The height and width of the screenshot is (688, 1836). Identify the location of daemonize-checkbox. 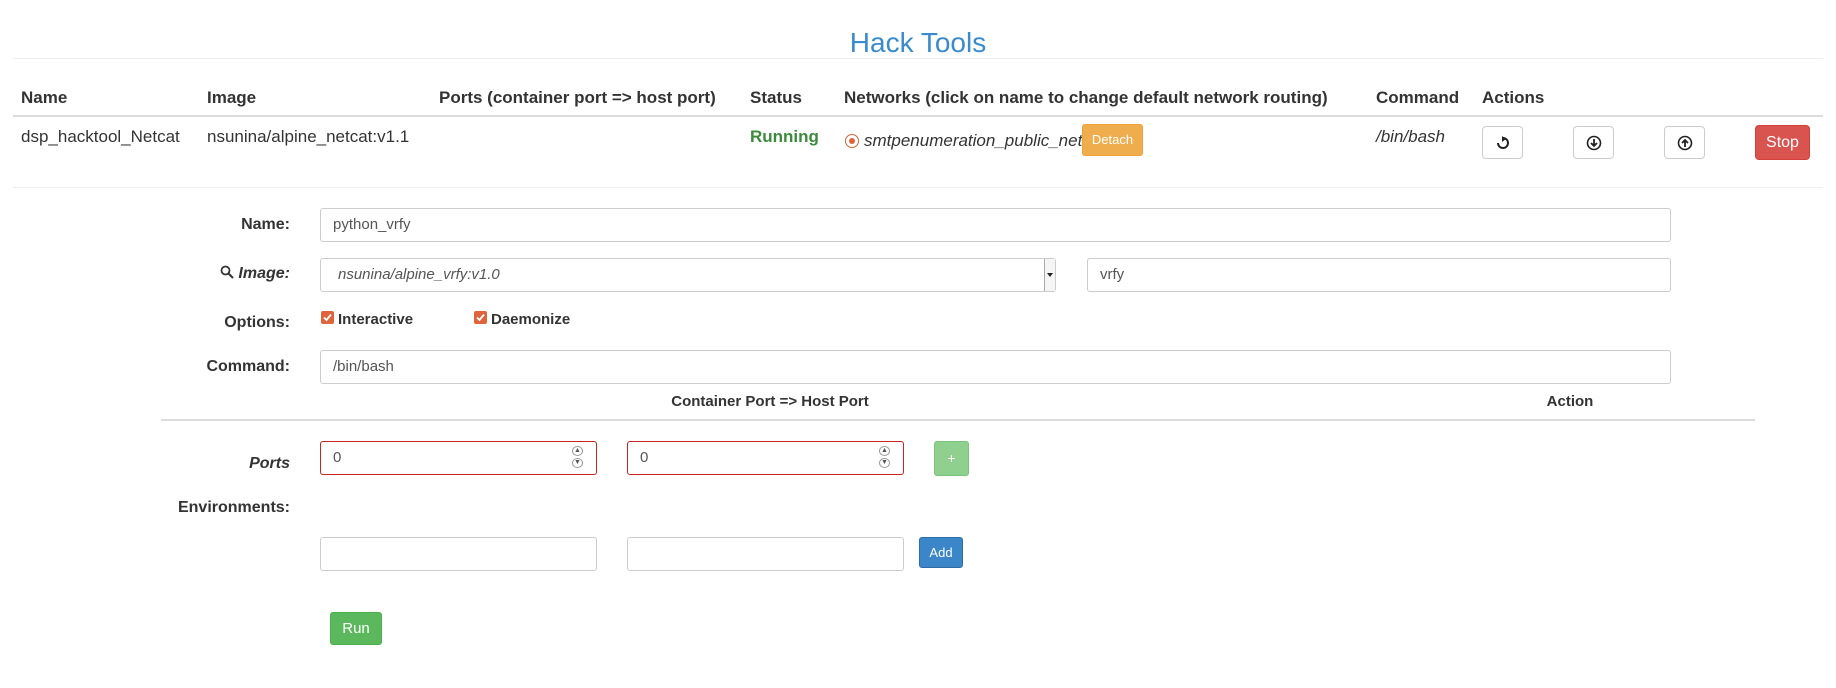
(480, 317).